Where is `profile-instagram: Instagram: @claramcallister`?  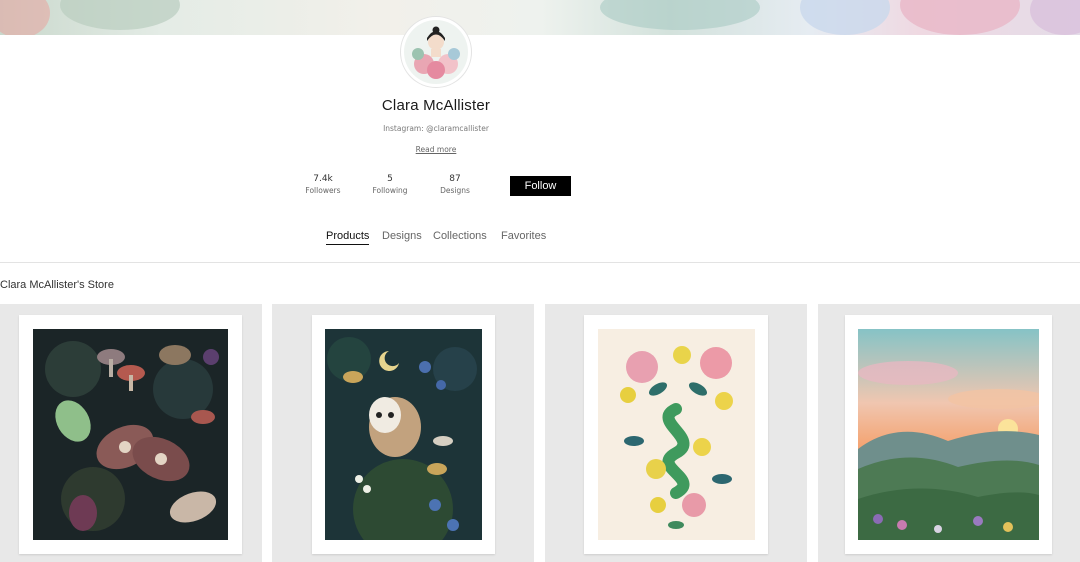
profile-instagram: Instagram: @claramcallister is located at coordinates (436, 128).